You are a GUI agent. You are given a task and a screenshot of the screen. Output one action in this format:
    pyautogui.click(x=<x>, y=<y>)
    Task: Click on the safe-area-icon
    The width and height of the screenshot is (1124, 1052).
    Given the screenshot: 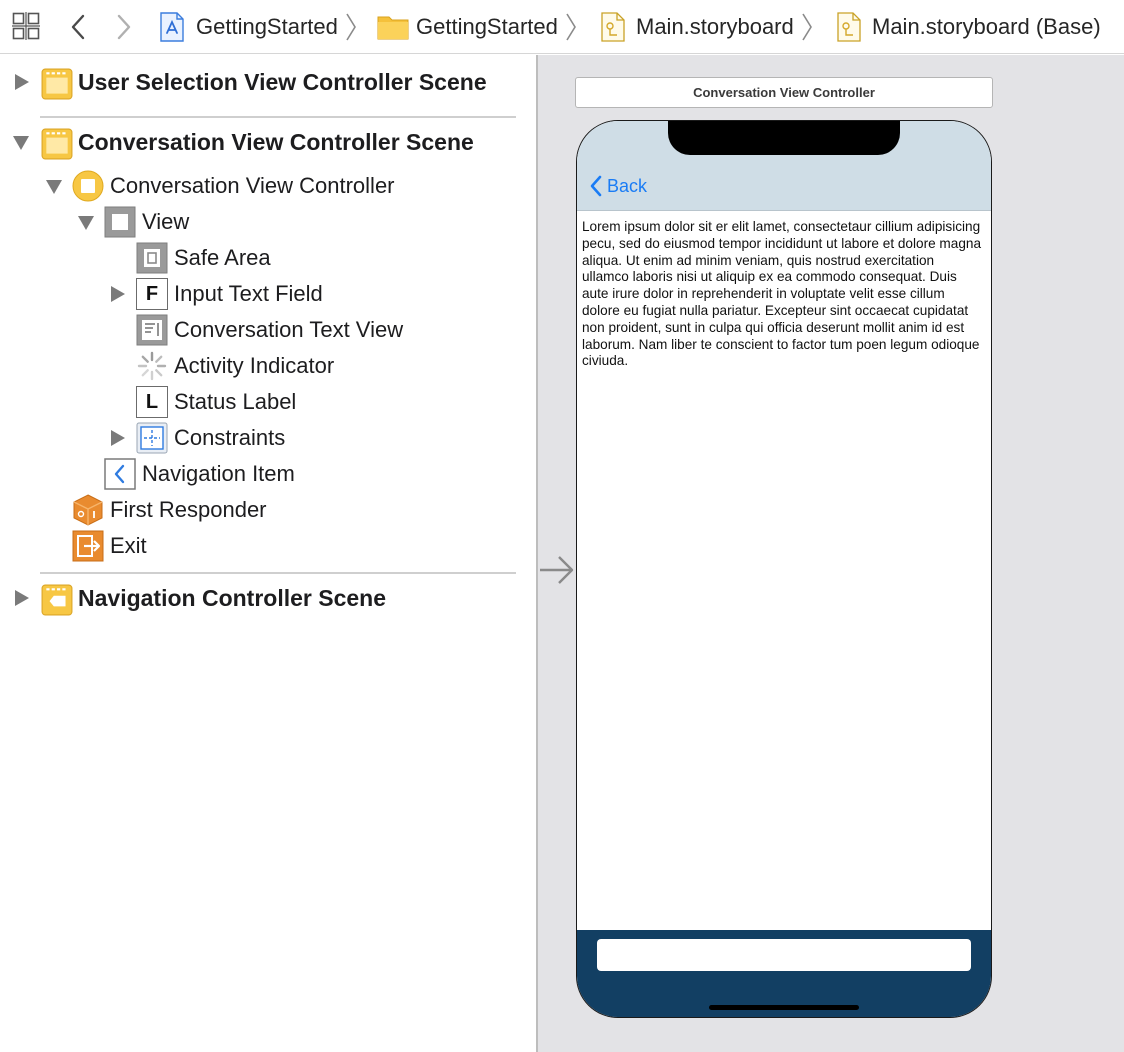 What is the action you would take?
    pyautogui.click(x=152, y=258)
    